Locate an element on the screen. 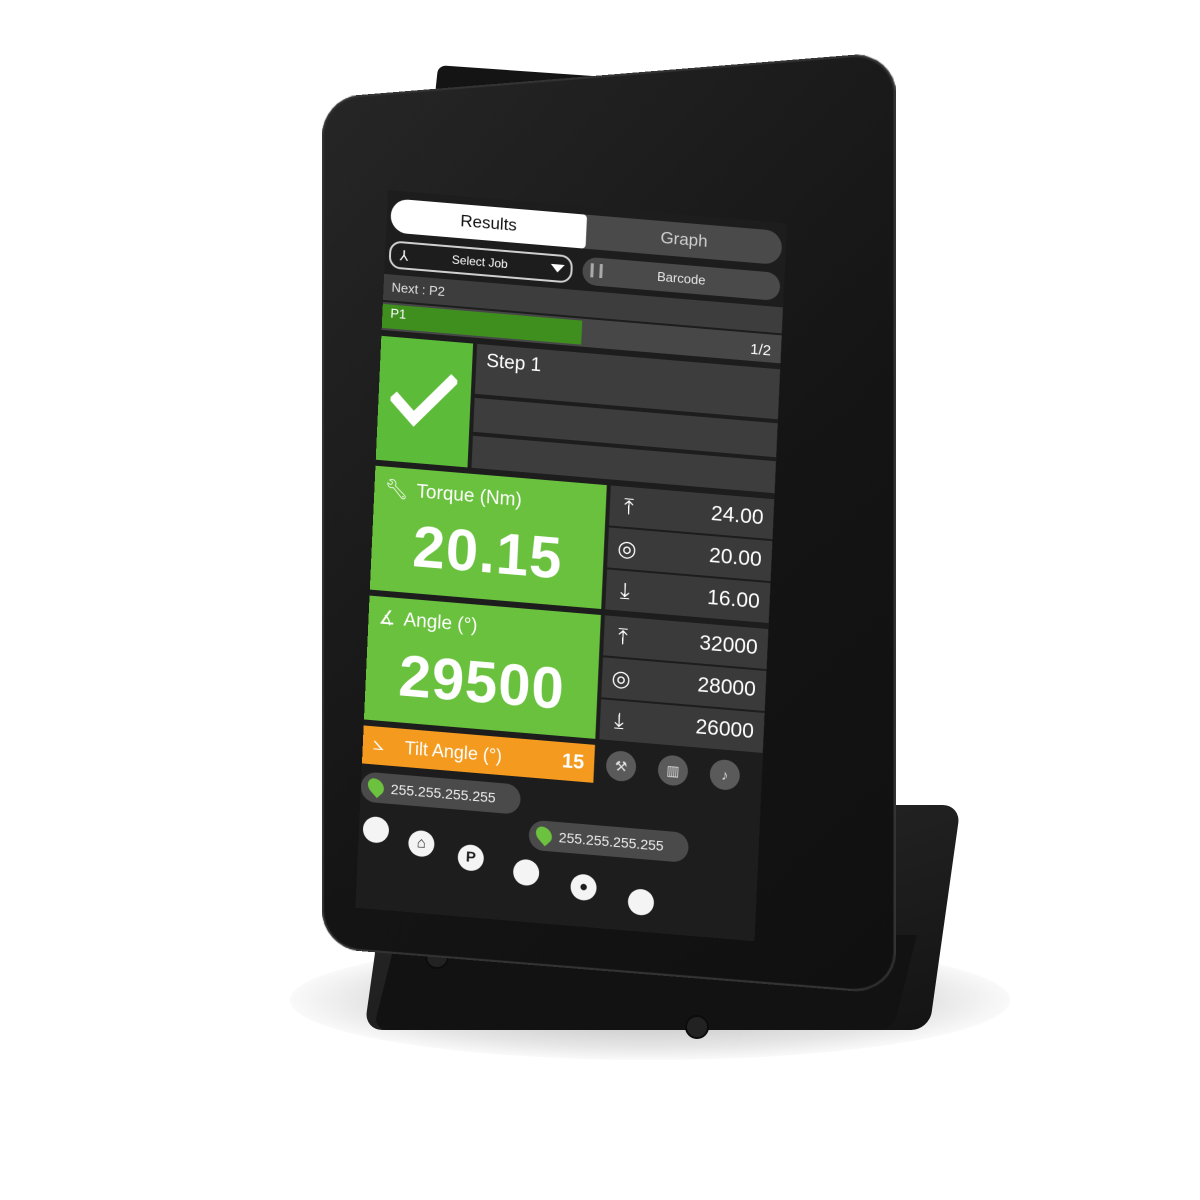 Image resolution: width=1200 pixels, height=1200 pixels. chevron-down-icon is located at coordinates (557, 268).